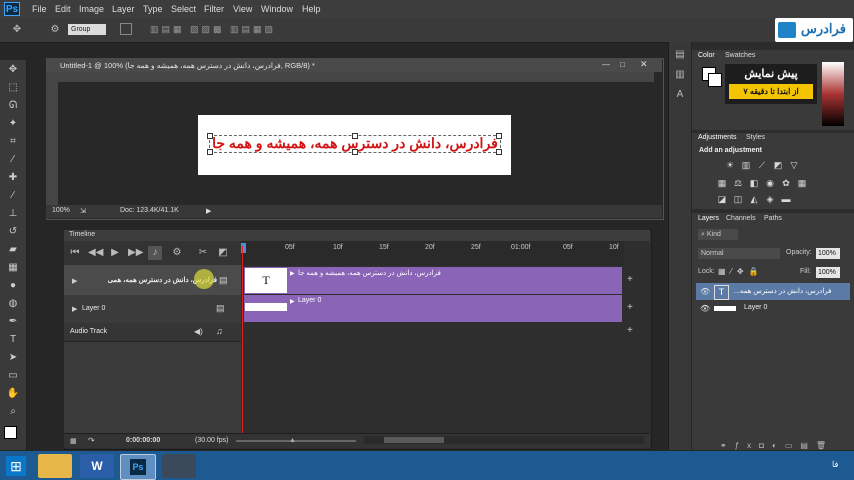  What do you see at coordinates (622, 64) in the screenshot?
I see `maximize-icon: □` at bounding box center [622, 64].